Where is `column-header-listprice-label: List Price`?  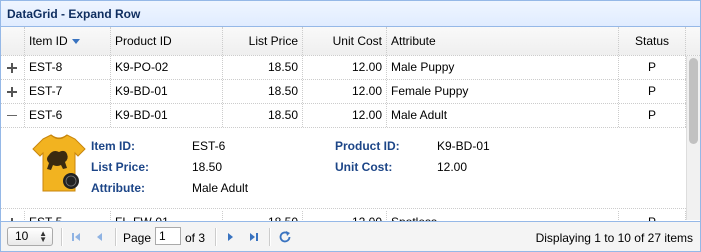 column-header-listprice-label: List Price is located at coordinates (273, 41).